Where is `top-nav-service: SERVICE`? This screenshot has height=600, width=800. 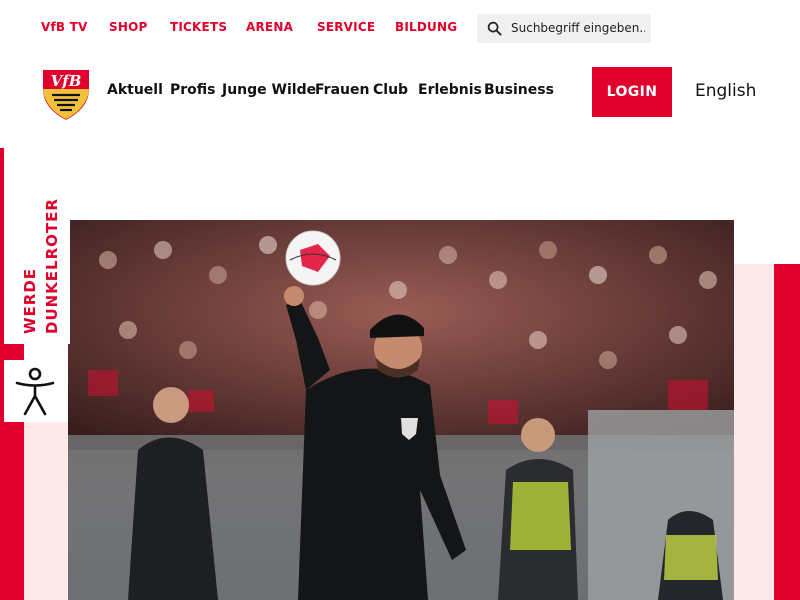 top-nav-service: SERVICE is located at coordinates (346, 27).